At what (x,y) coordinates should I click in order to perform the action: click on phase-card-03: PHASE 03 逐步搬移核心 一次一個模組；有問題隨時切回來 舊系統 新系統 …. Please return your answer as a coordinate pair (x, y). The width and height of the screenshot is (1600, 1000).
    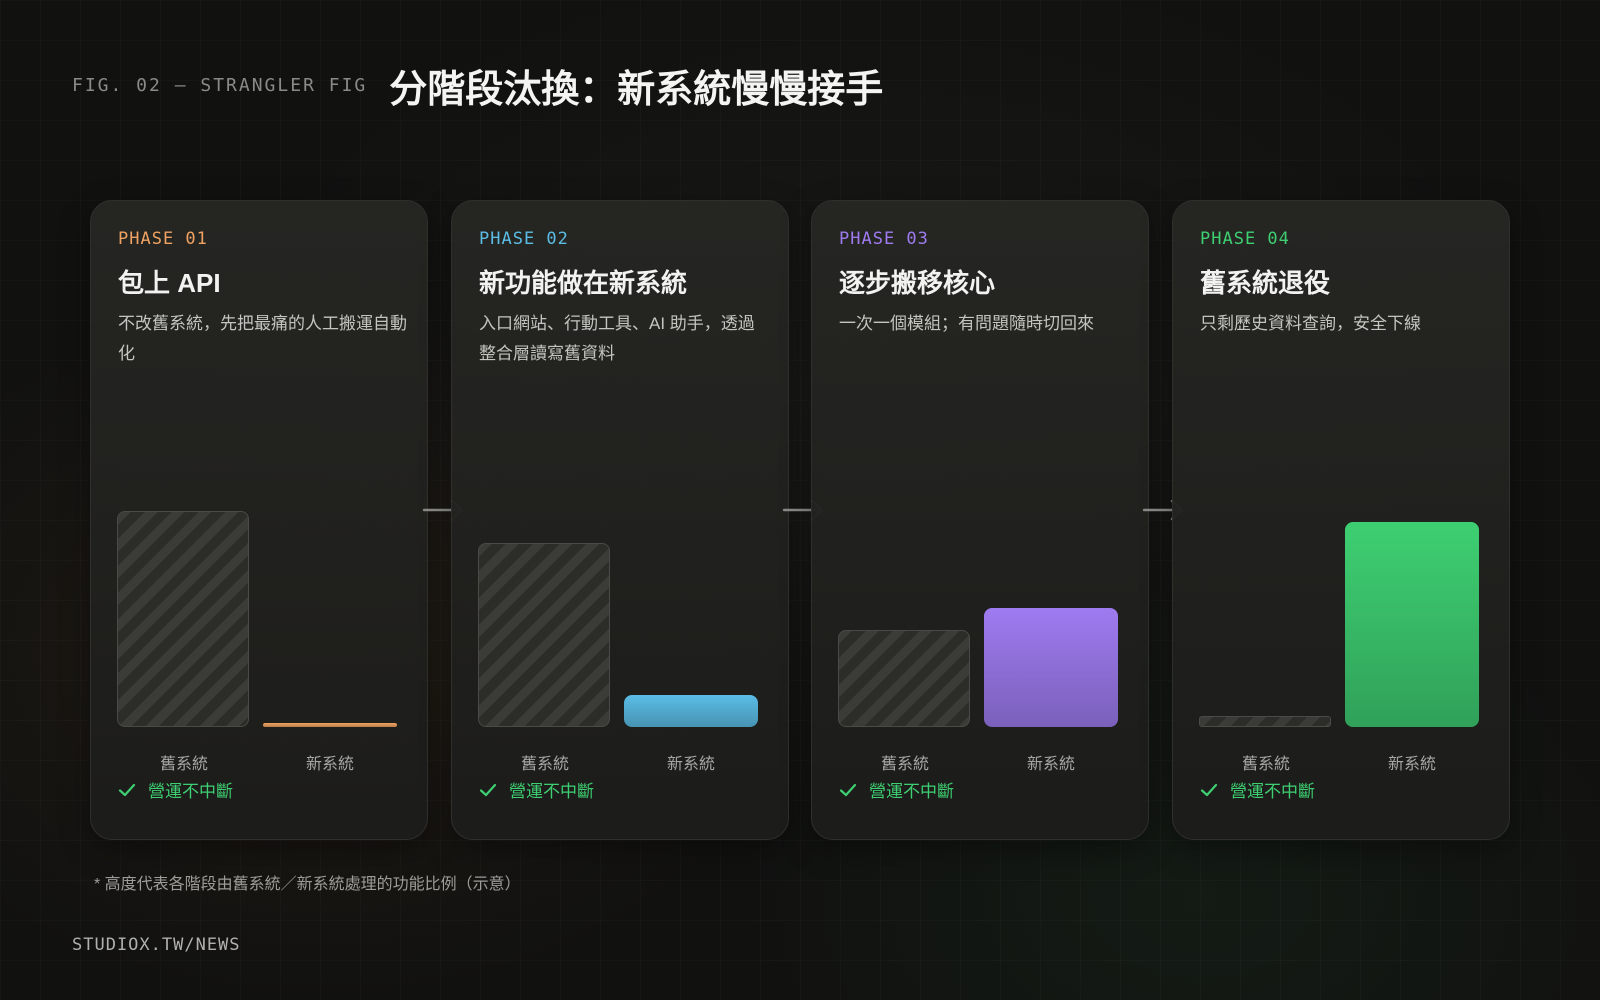
    Looking at the image, I should click on (980, 520).